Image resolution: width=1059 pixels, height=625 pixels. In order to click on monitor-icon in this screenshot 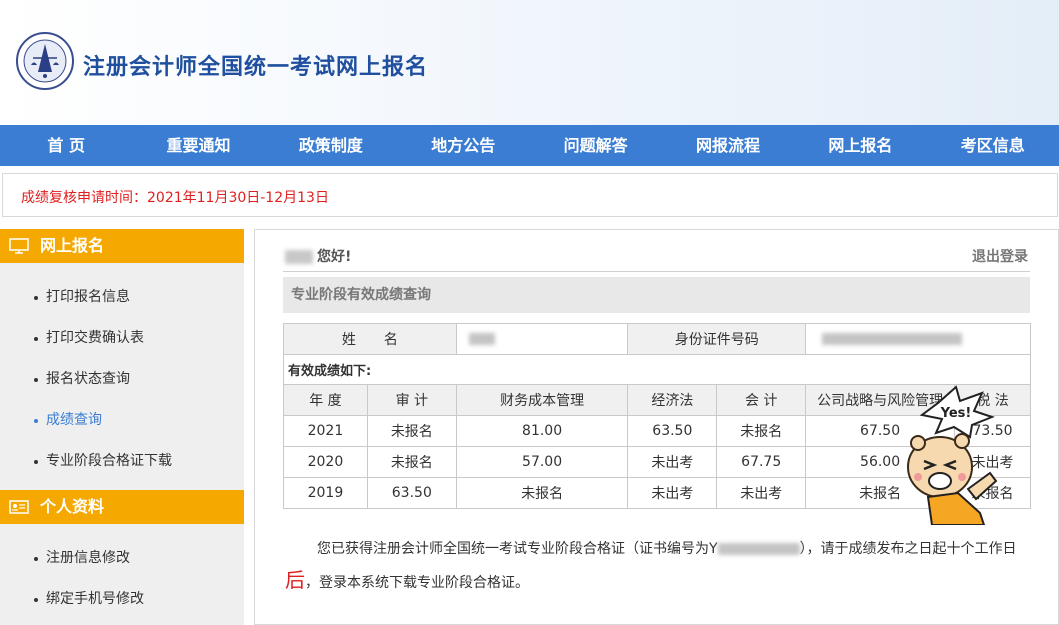, I will do `click(19, 246)`.